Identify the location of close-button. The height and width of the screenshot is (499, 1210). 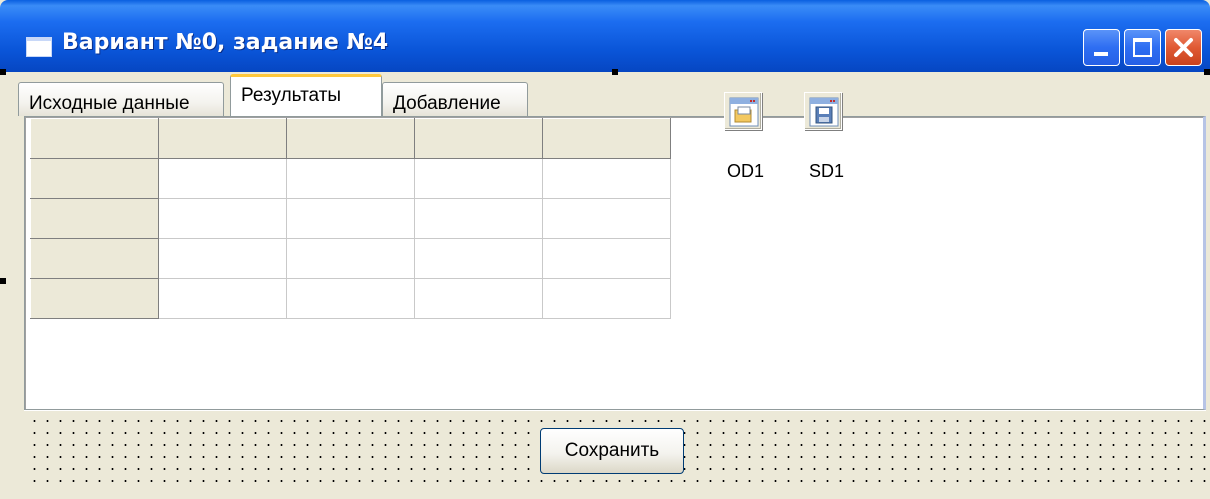
(1183, 47).